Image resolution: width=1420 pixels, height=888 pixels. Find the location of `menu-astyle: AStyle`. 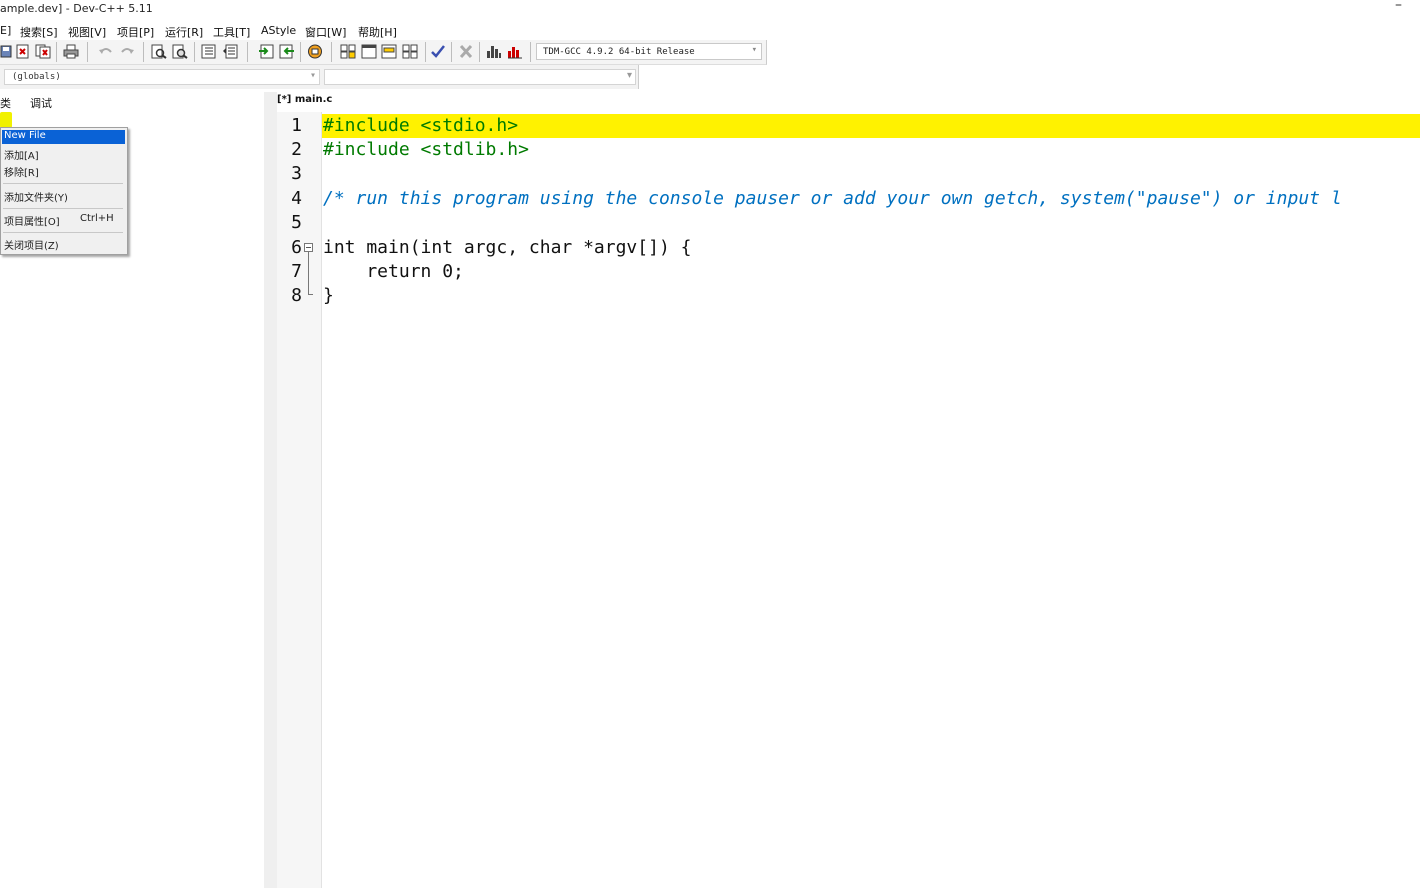

menu-astyle: AStyle is located at coordinates (278, 30).